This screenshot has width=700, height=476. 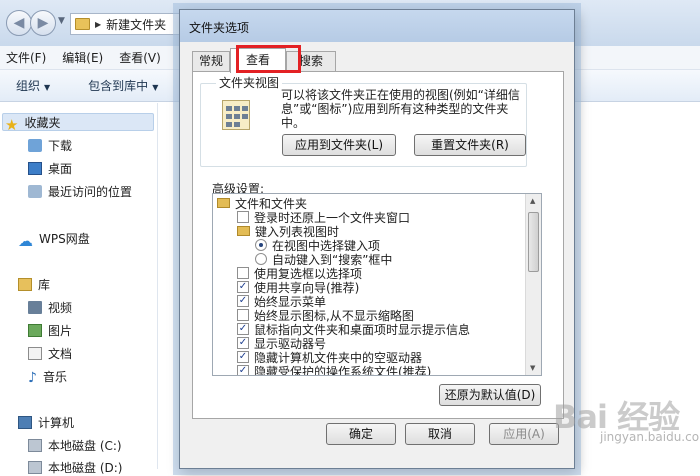 I want to click on cloud-icon: ☁, so click(x=25, y=240).